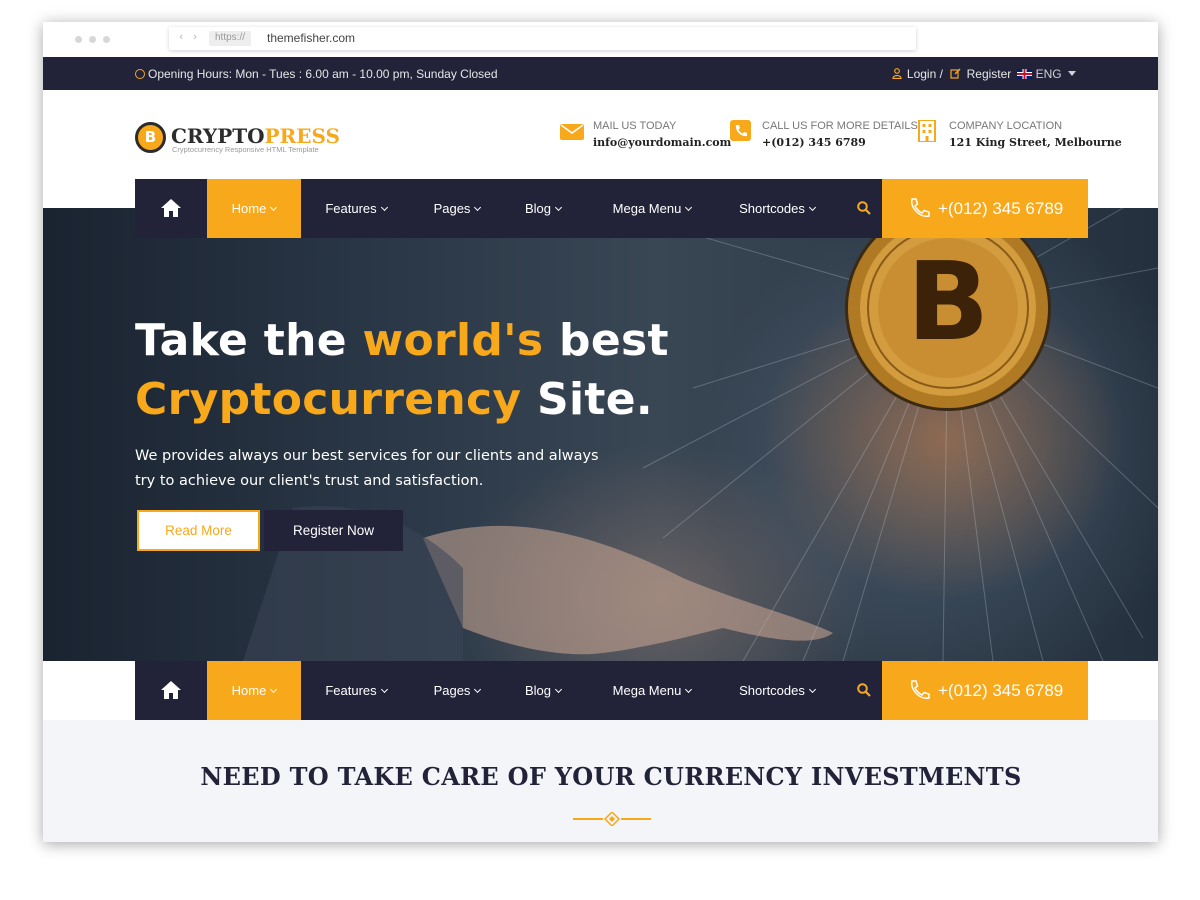  Describe the element at coordinates (1006, 126) in the screenshot. I see `location-label: COMPANY LOCATION` at that location.